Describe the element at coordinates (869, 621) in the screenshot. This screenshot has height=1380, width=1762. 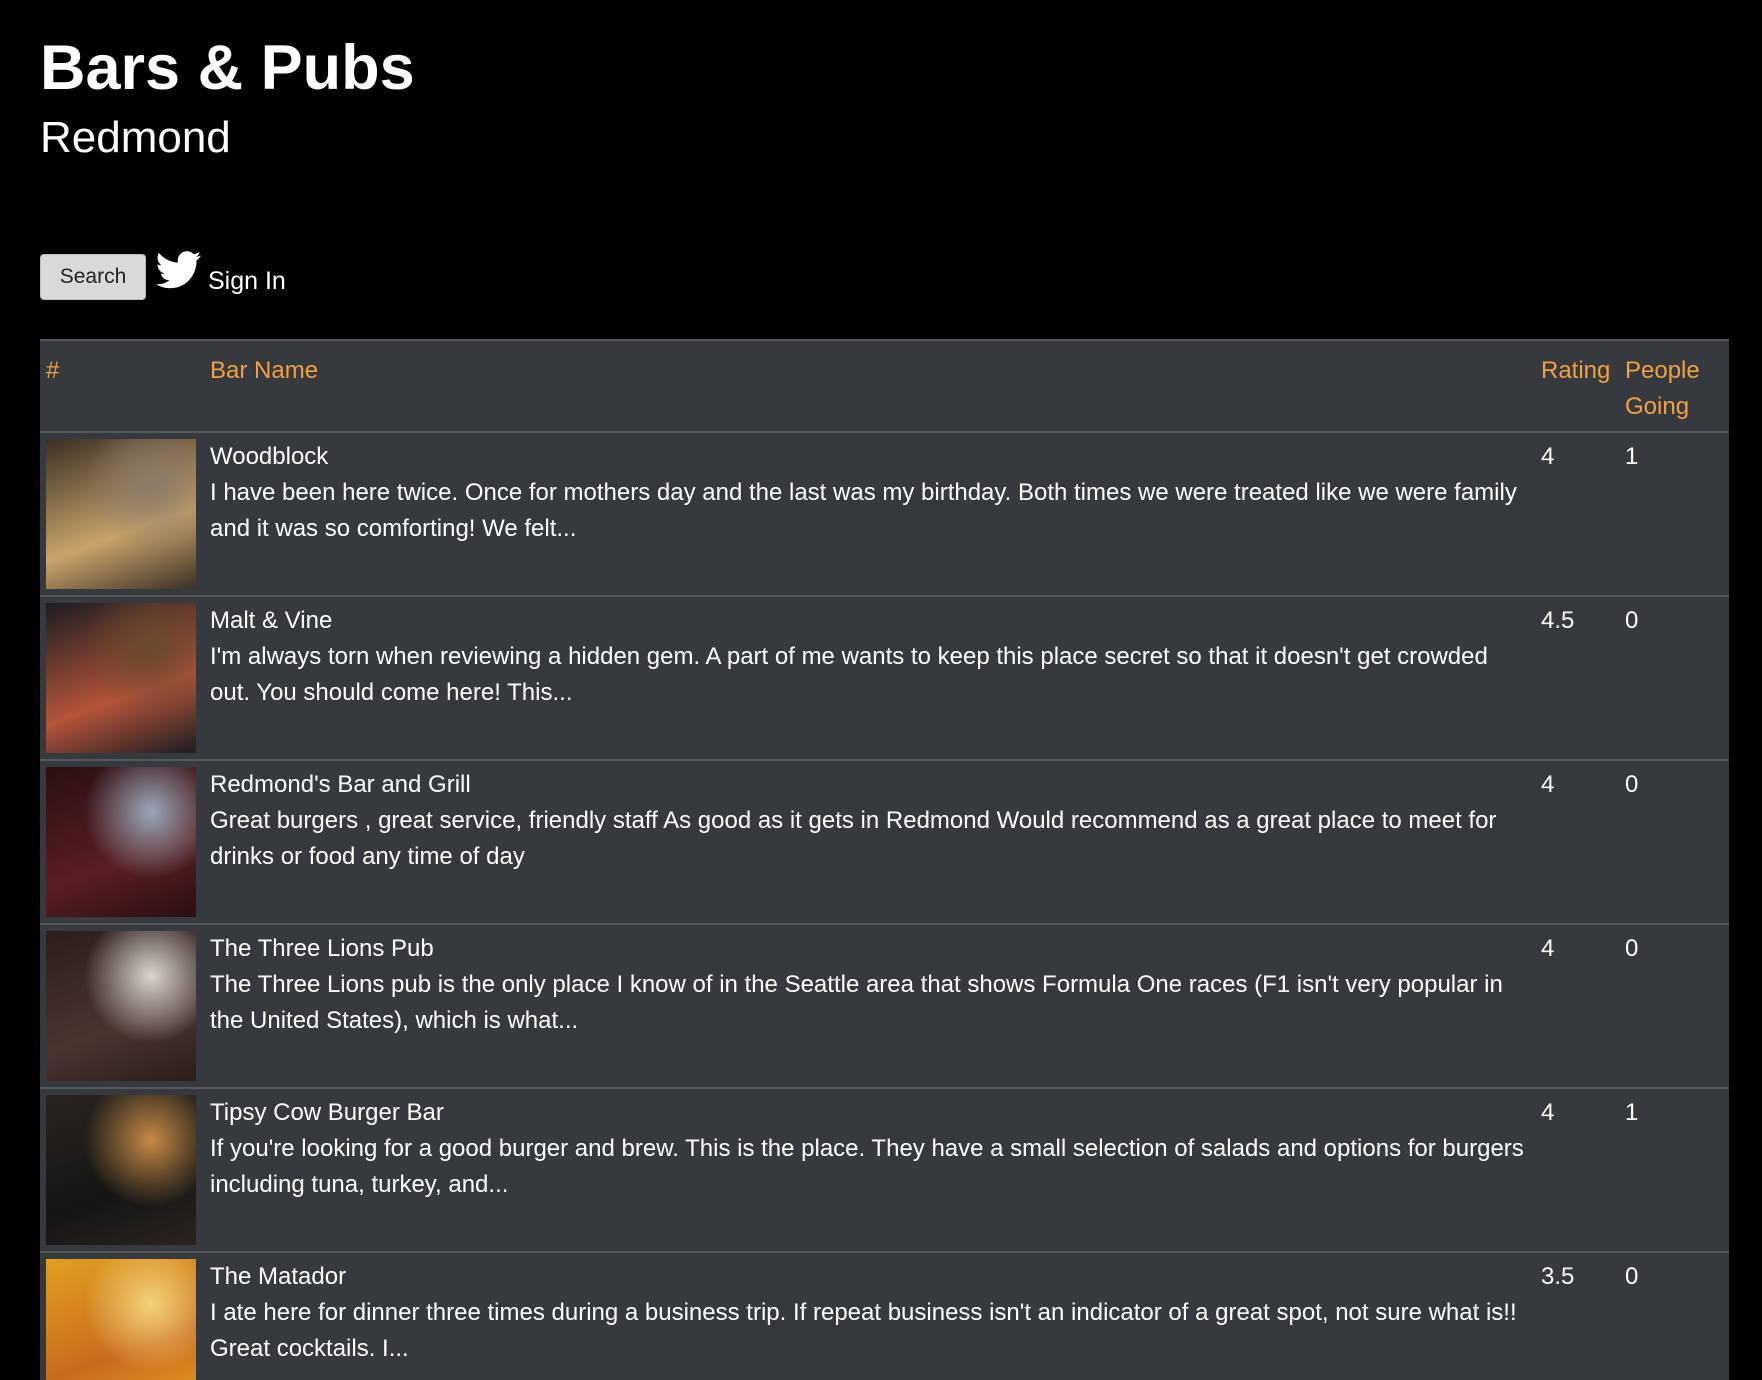
I see `bar-name-link: Malt & Vine` at that location.